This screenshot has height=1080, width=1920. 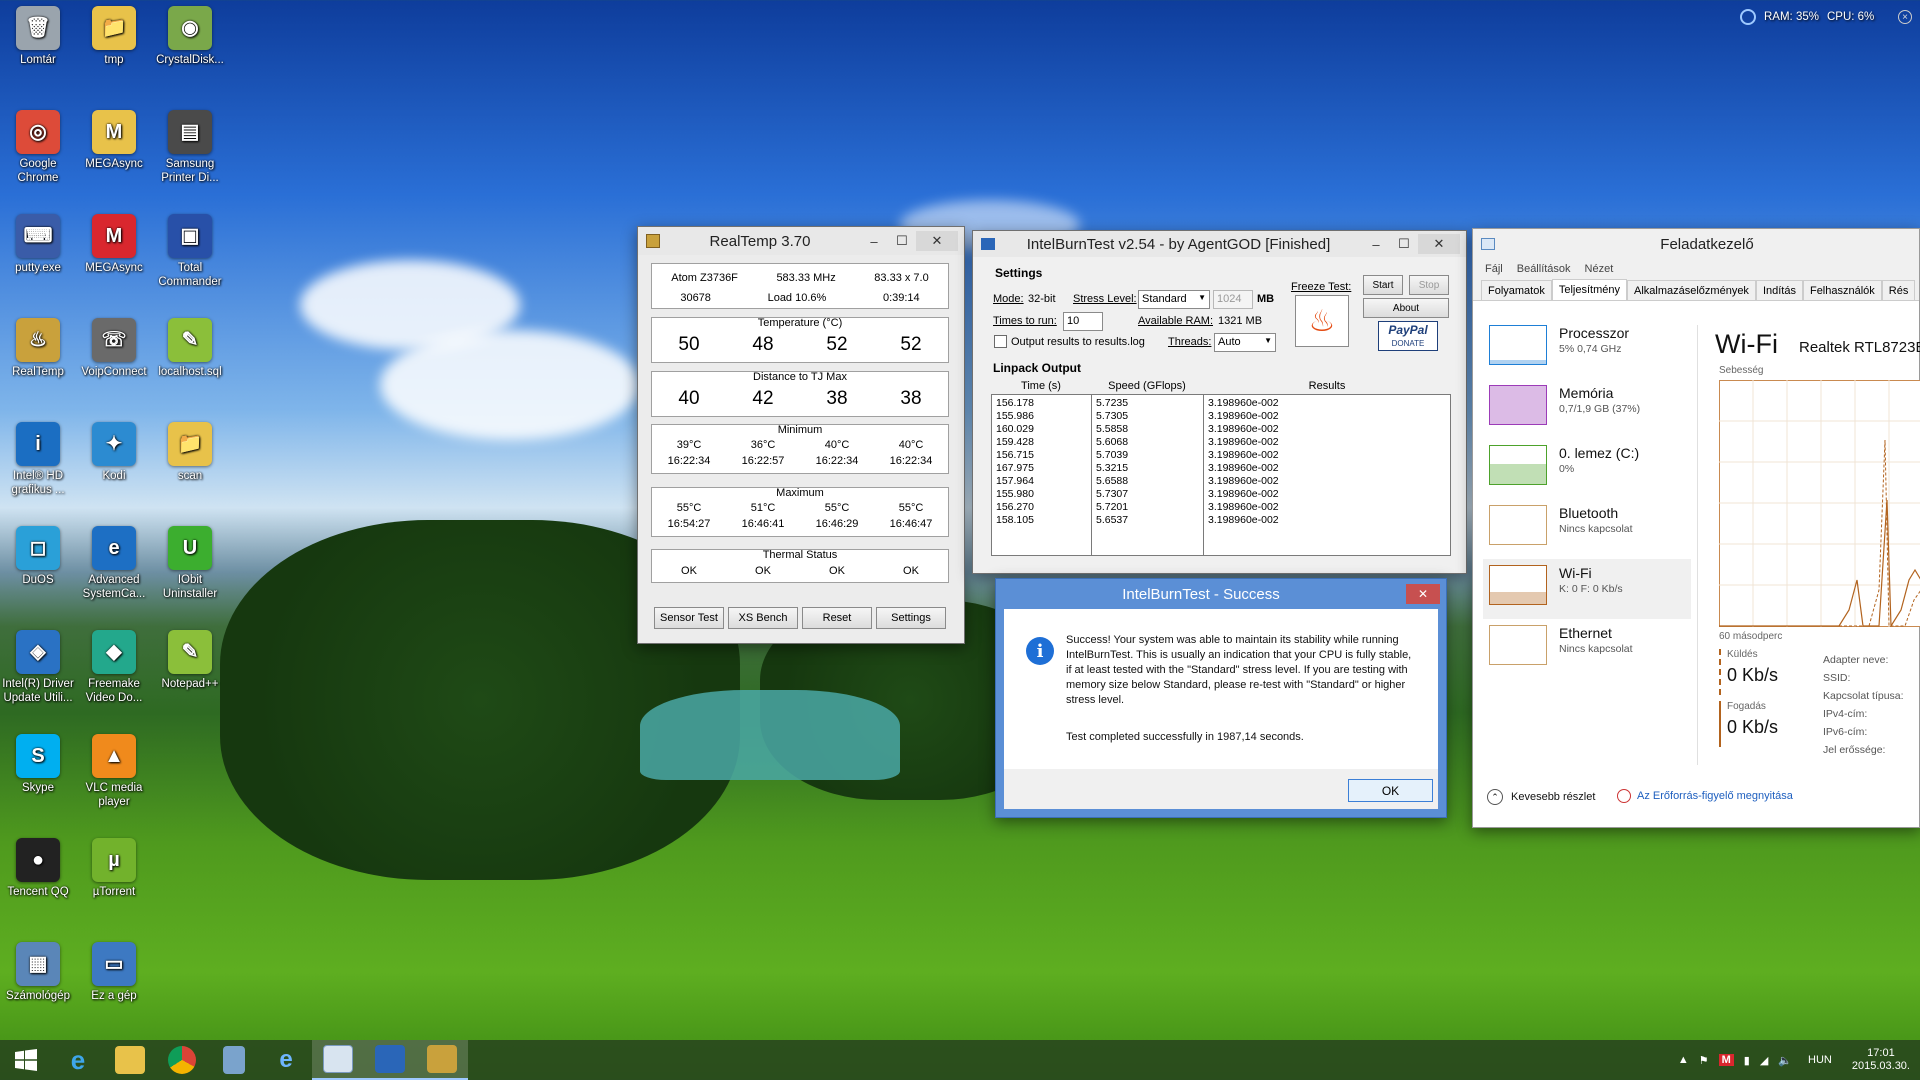 I want to click on taskbar-calculator, so click(x=234, y=1060).